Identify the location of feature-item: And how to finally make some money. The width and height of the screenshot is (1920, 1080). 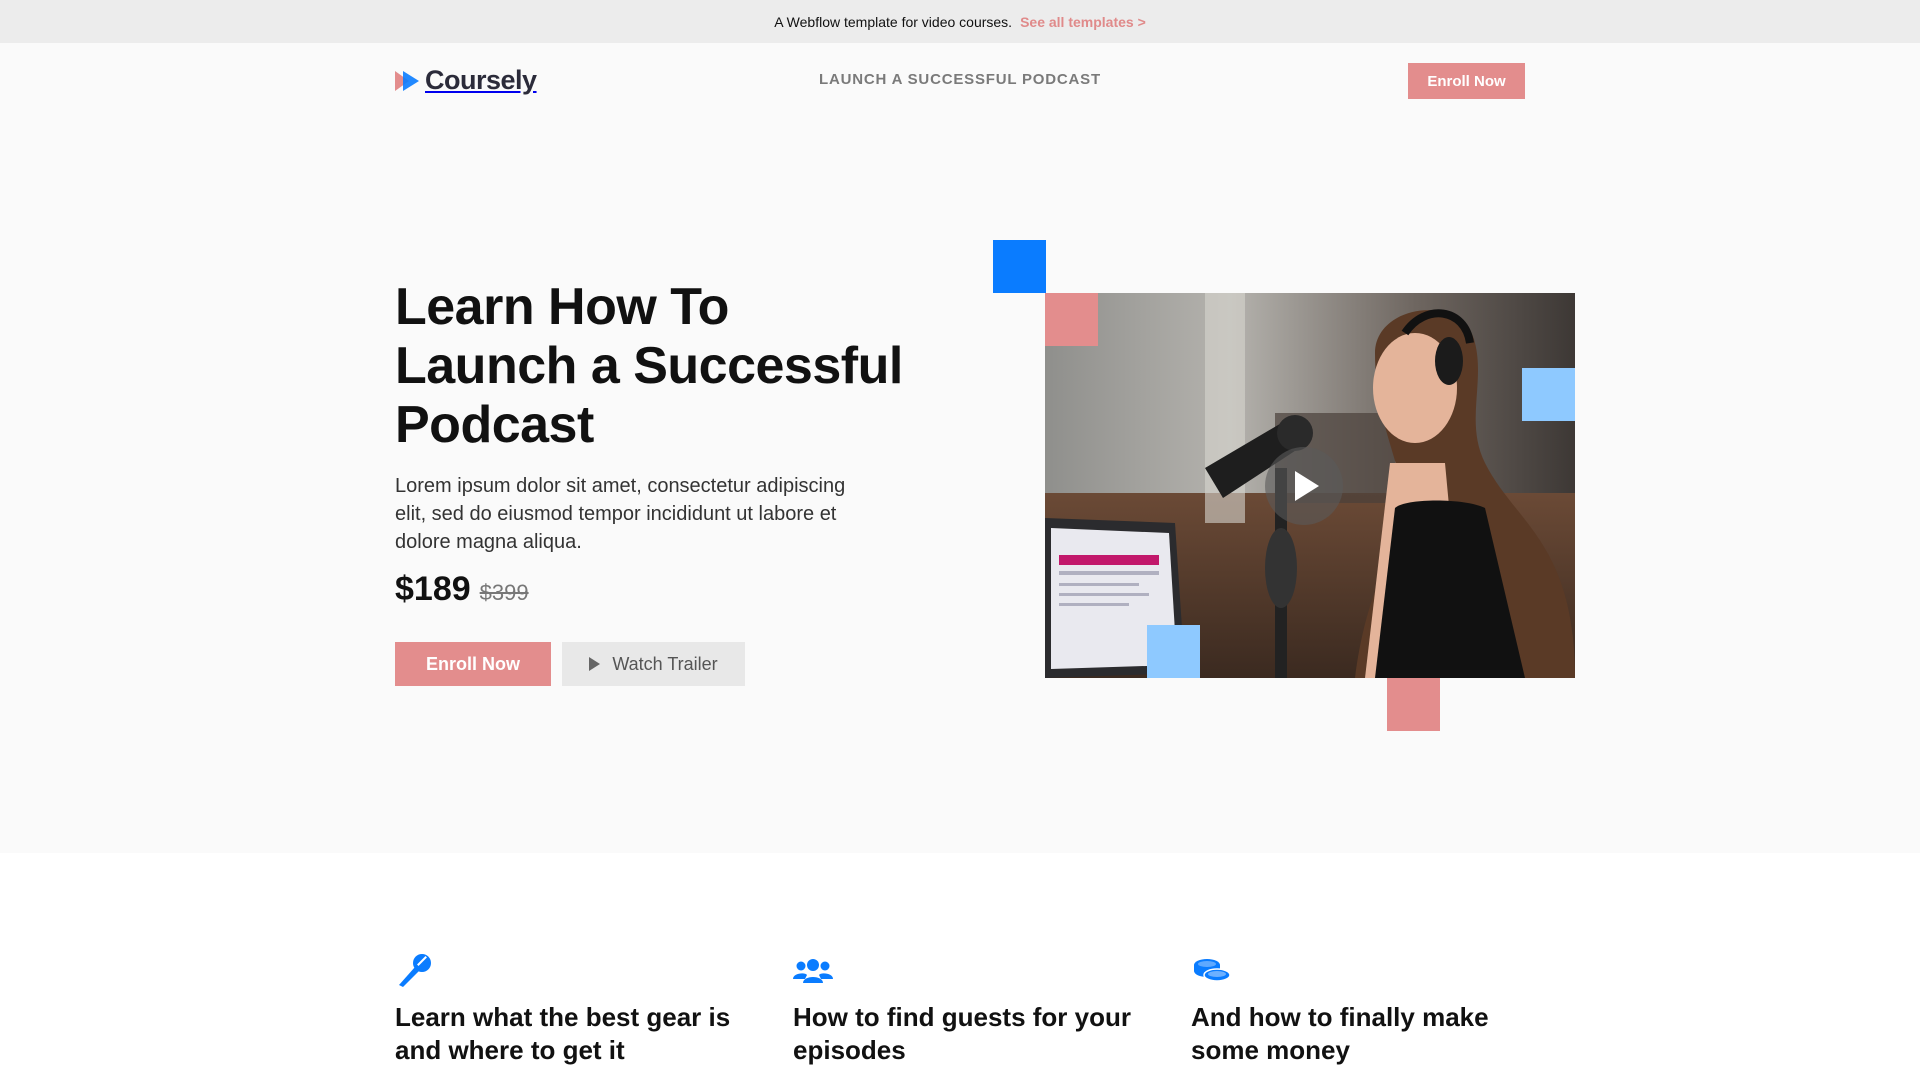
(1371, 1009).